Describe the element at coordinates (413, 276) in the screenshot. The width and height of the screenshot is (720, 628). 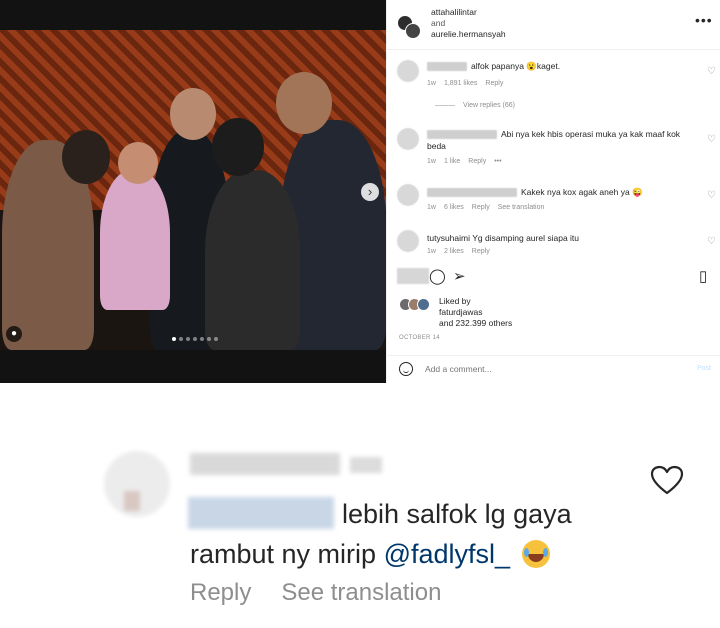
I see `blurred-action-icons` at that location.